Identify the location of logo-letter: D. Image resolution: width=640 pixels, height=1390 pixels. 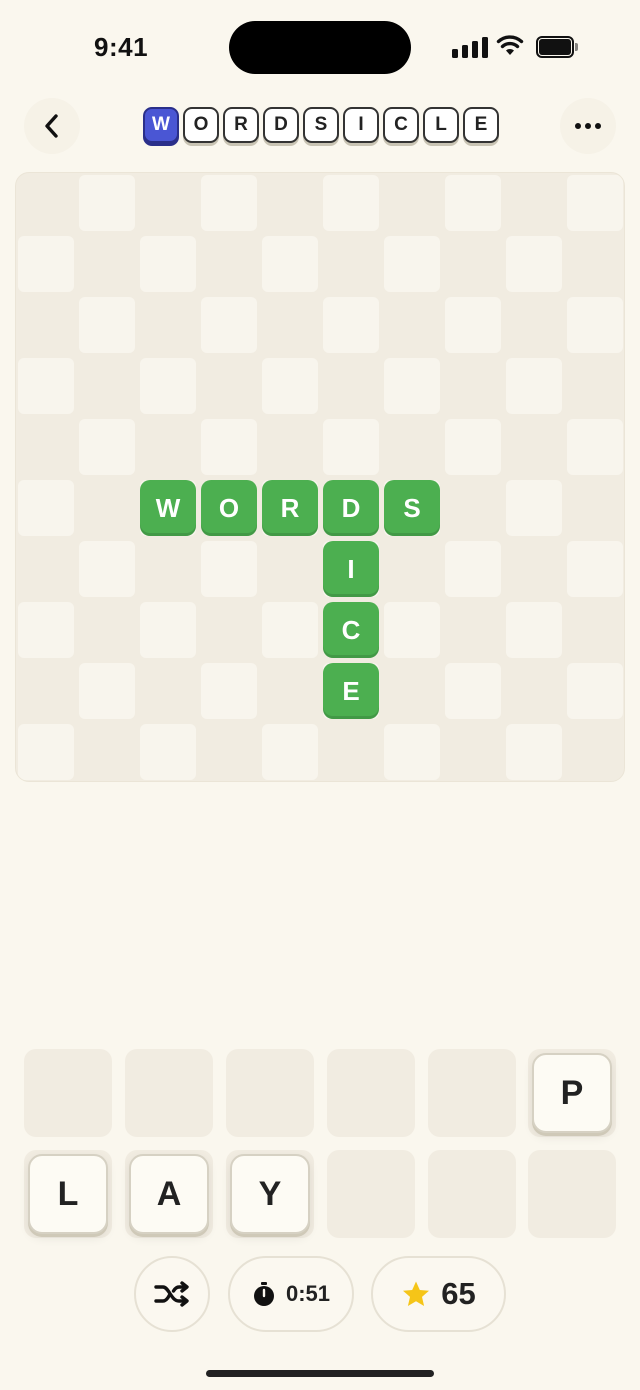
(281, 125).